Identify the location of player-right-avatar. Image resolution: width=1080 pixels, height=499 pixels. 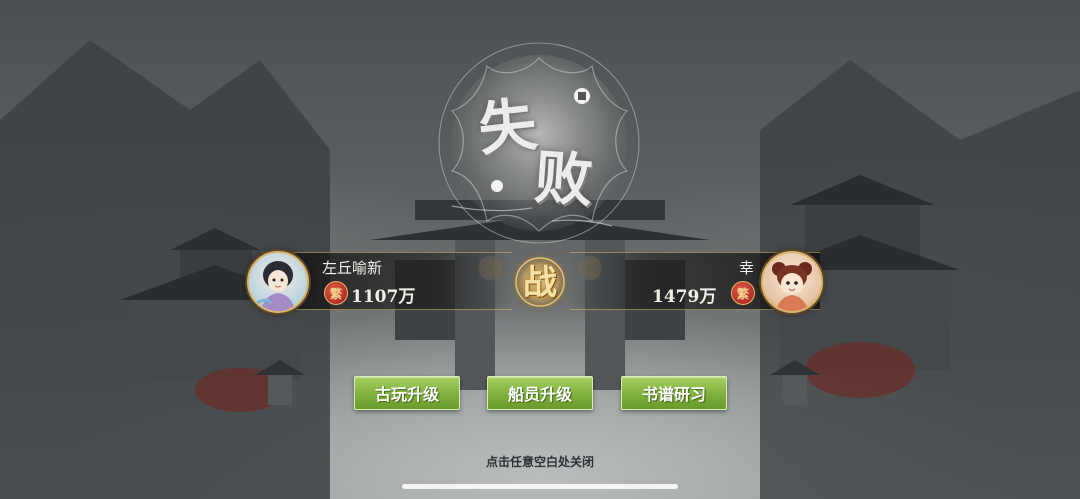
(792, 282).